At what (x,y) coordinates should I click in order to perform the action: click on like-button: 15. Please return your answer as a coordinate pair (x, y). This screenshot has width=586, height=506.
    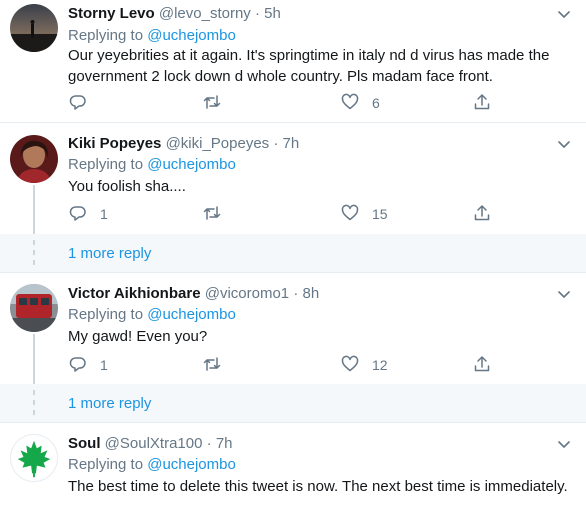
    Looking at the image, I should click on (364, 214).